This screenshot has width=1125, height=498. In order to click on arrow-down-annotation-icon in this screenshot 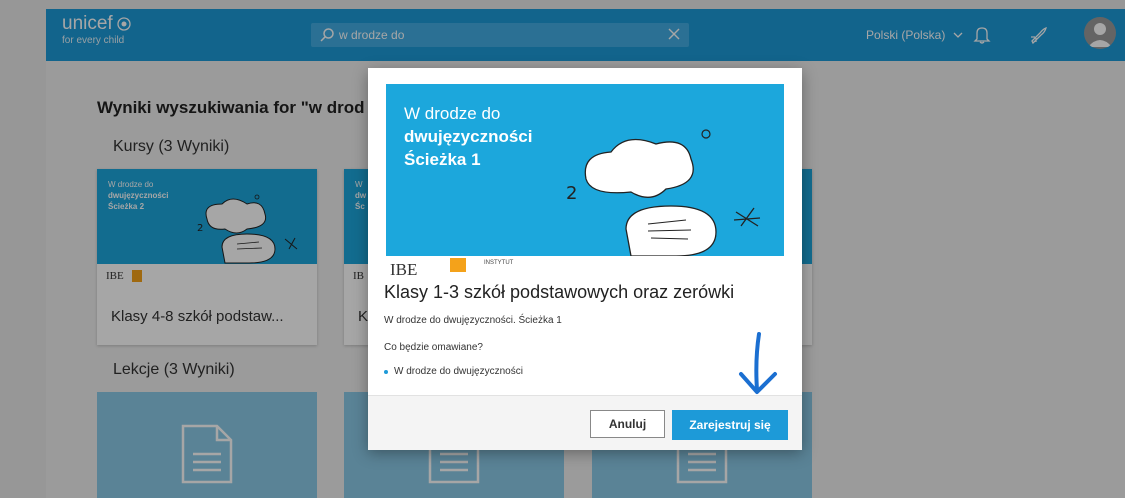, I will do `click(758, 363)`.